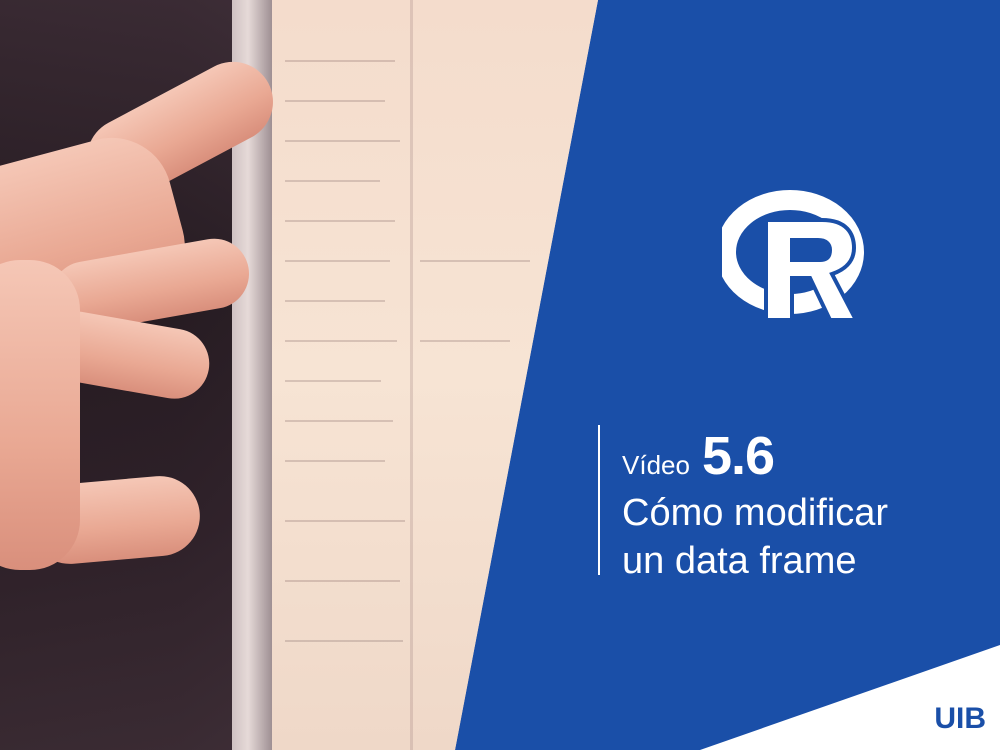 The height and width of the screenshot is (750, 1000). I want to click on video-heading: Vídeo 5.6, so click(755, 456).